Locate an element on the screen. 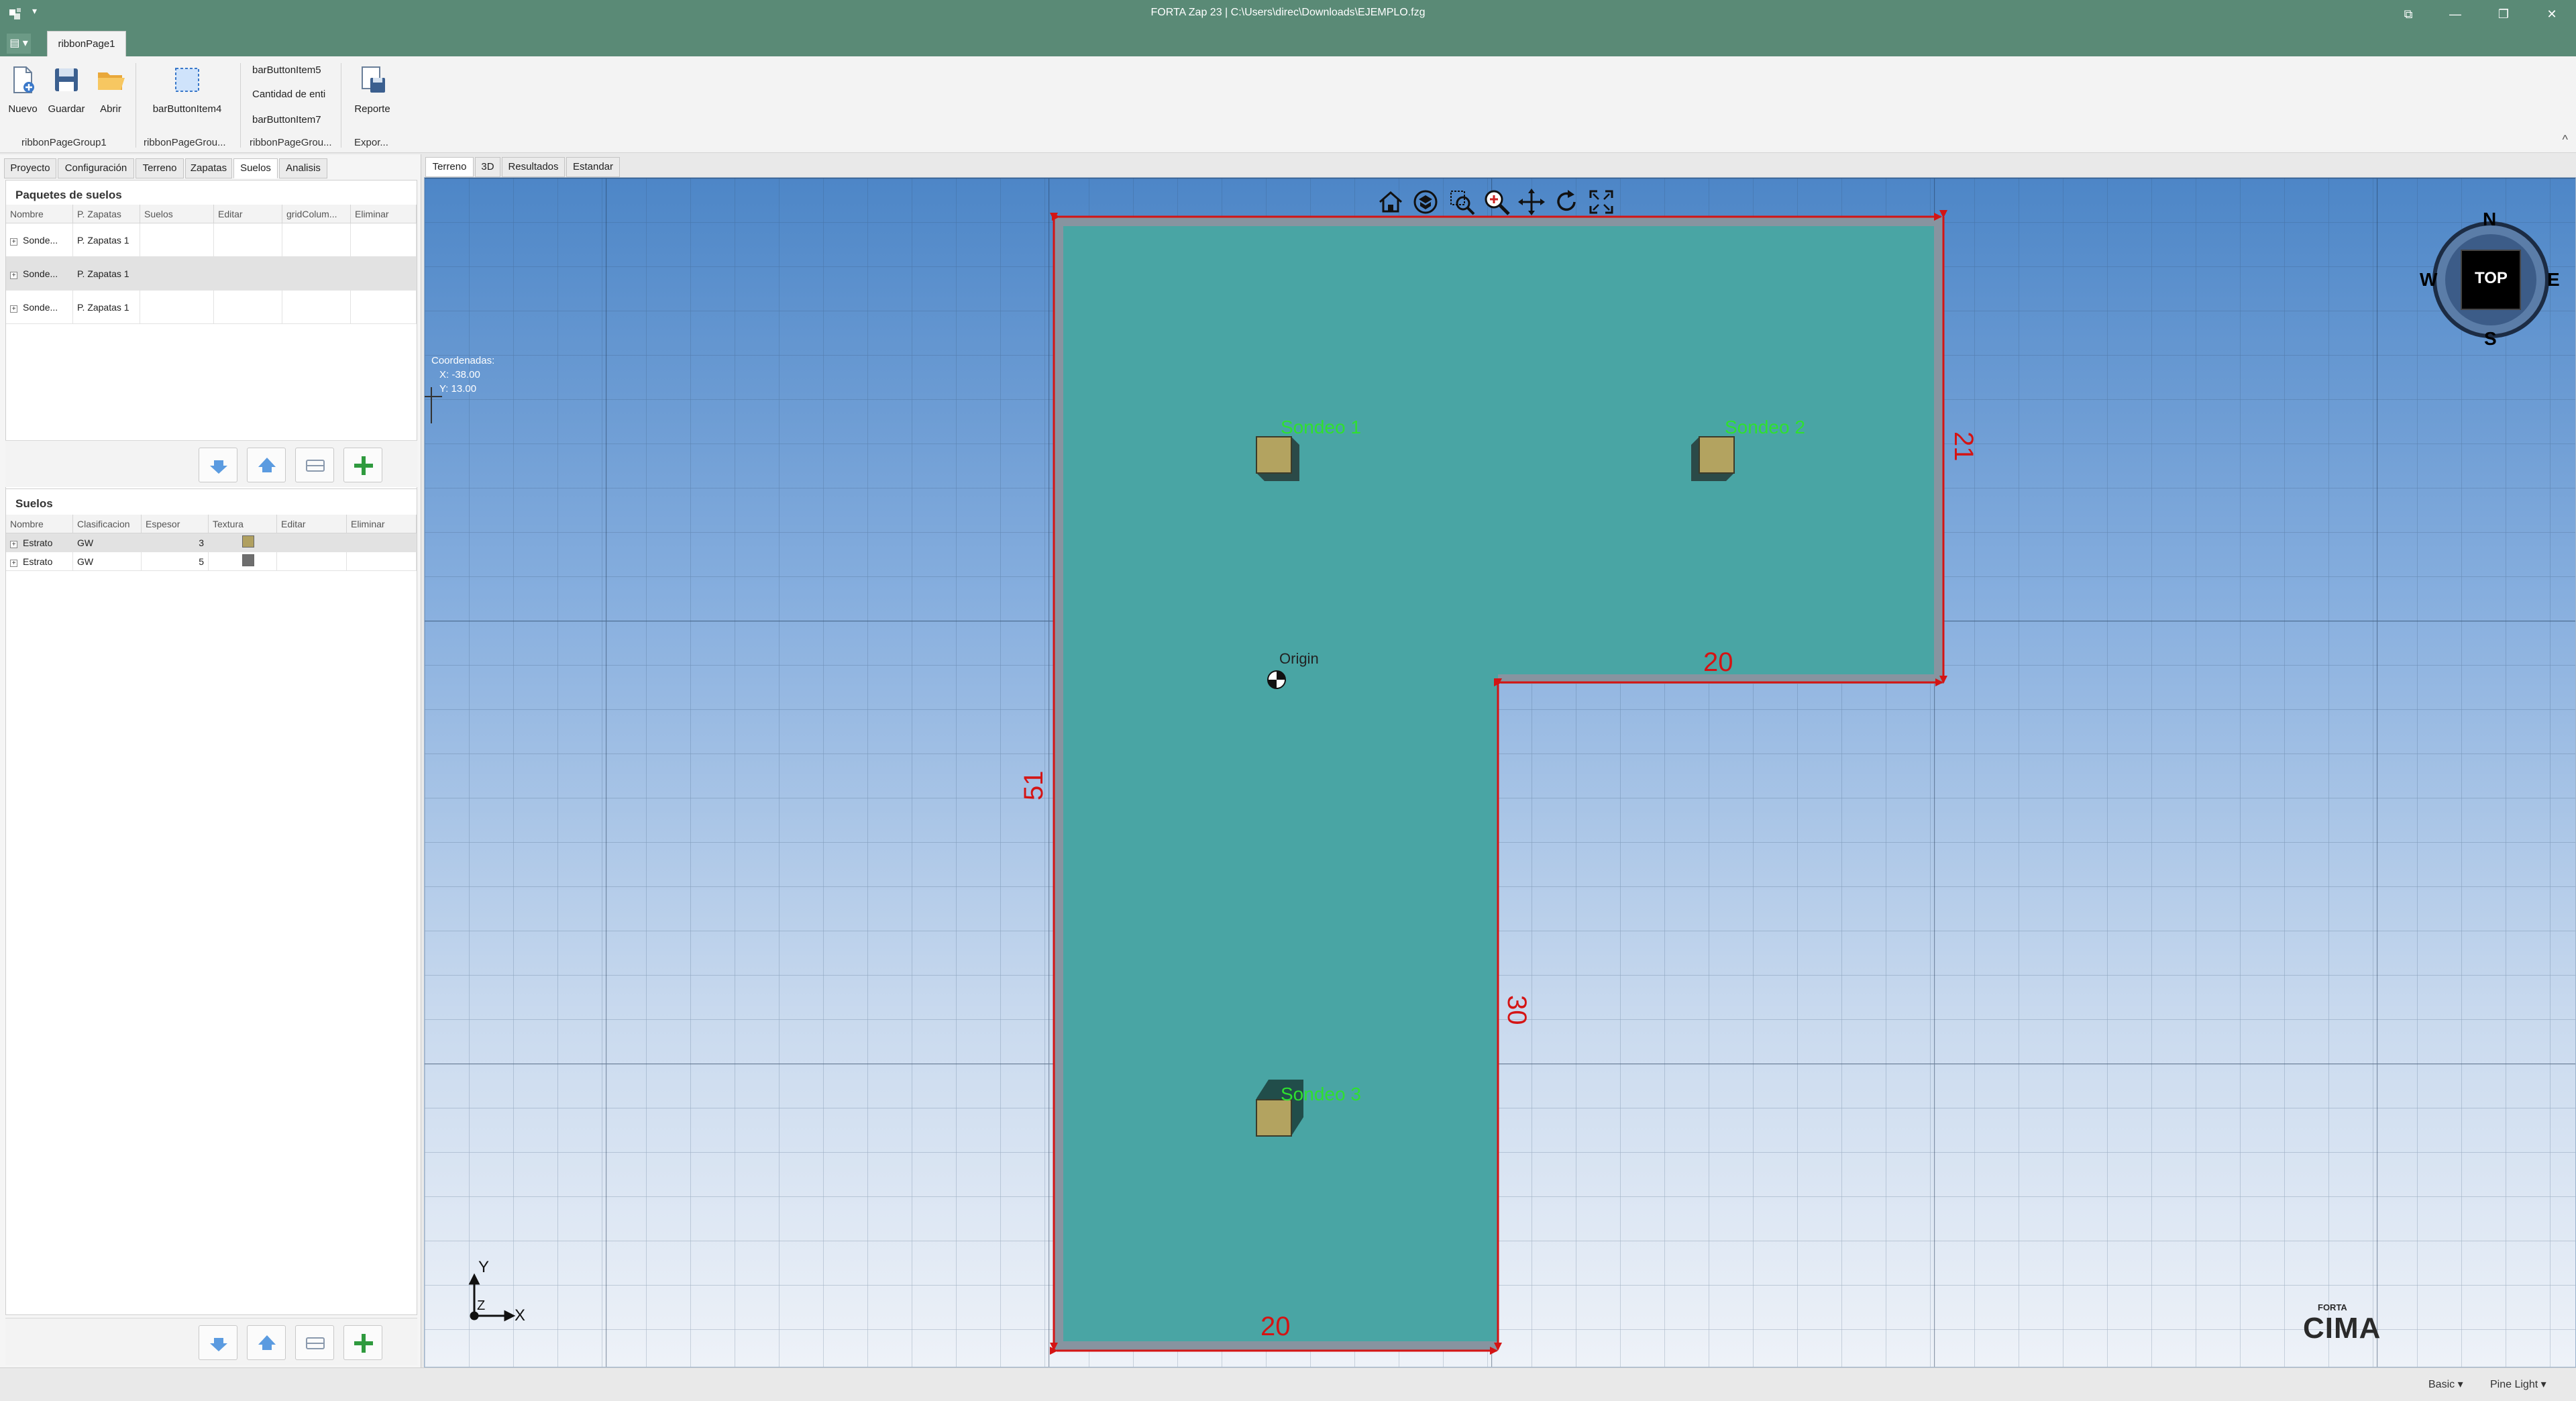 Image resolution: width=2576 pixels, height=1401 pixels. ribbon-collapse-button: ^ is located at coordinates (2565, 140).